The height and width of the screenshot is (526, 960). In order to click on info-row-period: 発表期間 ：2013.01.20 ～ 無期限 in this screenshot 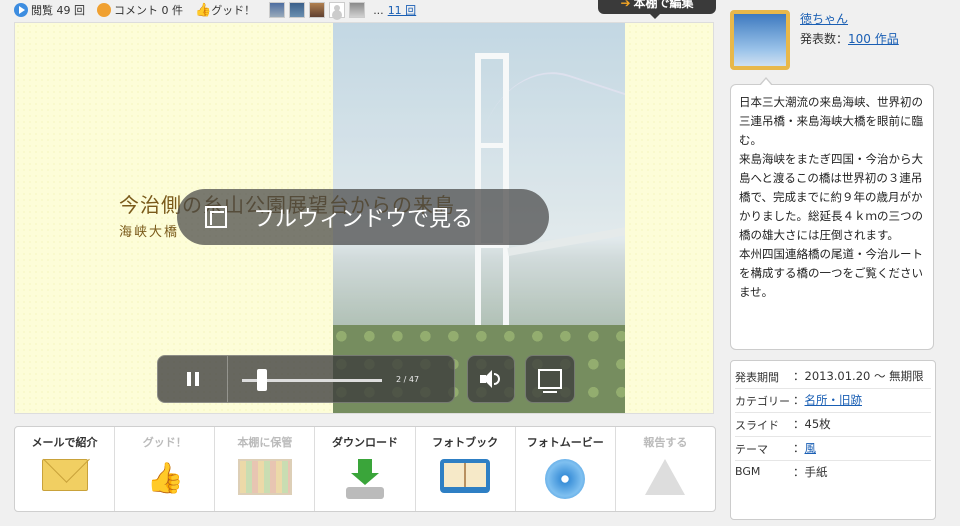, I will do `click(833, 377)`.